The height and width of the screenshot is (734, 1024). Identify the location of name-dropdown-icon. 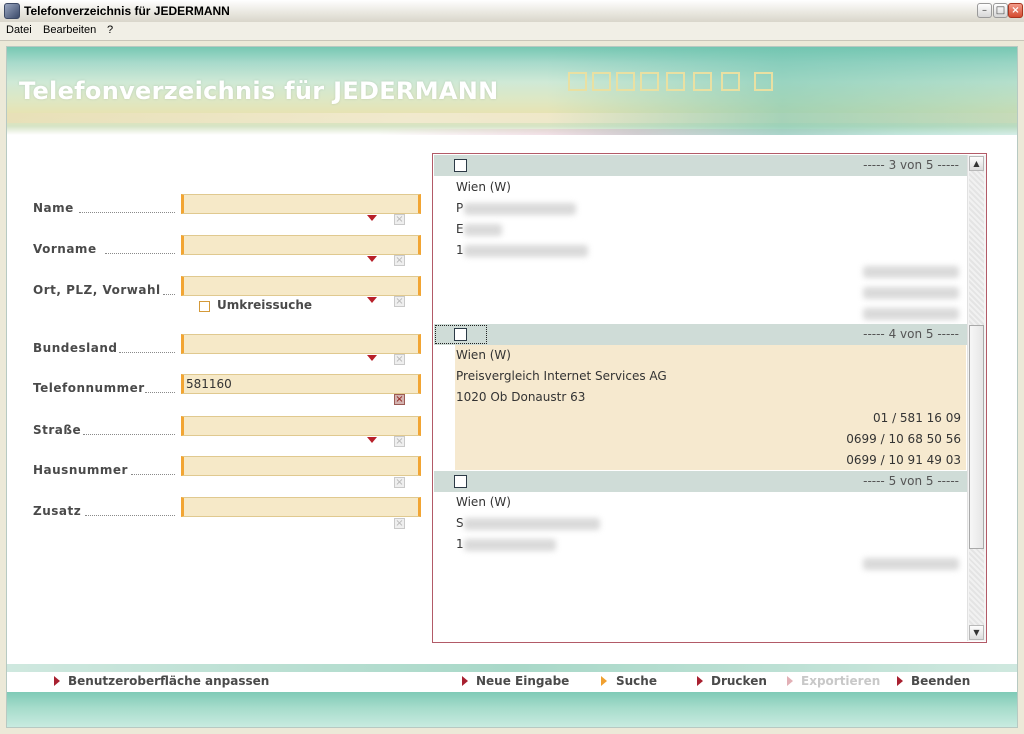
(372, 218).